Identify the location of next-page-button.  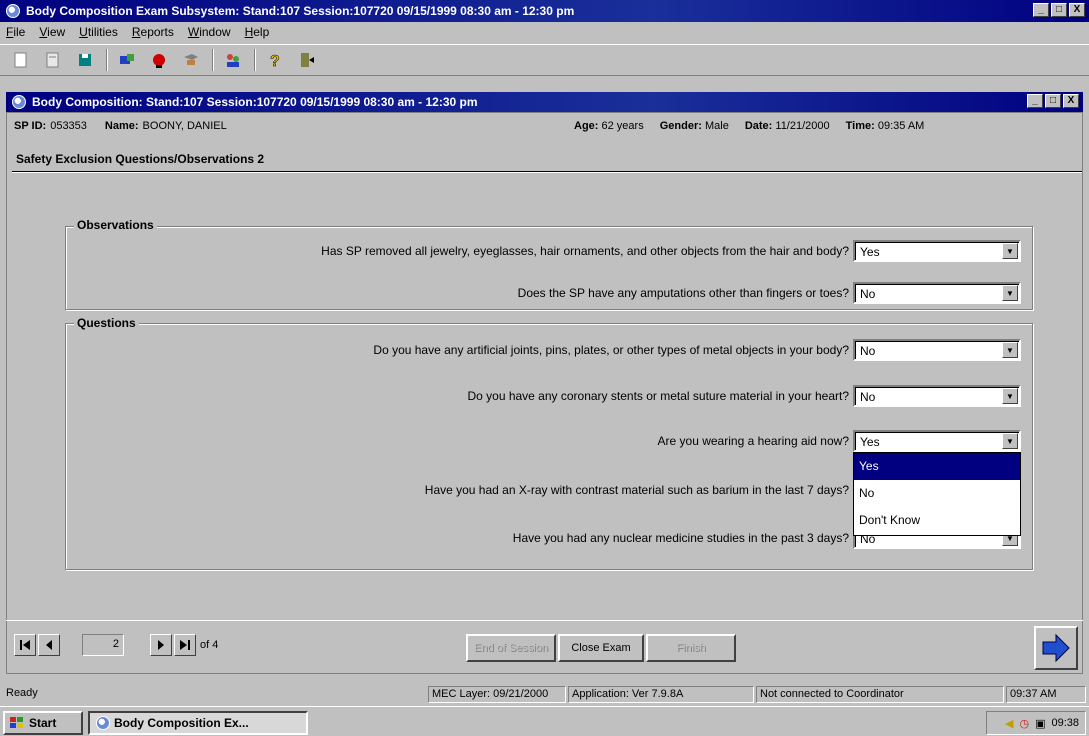
(161, 645).